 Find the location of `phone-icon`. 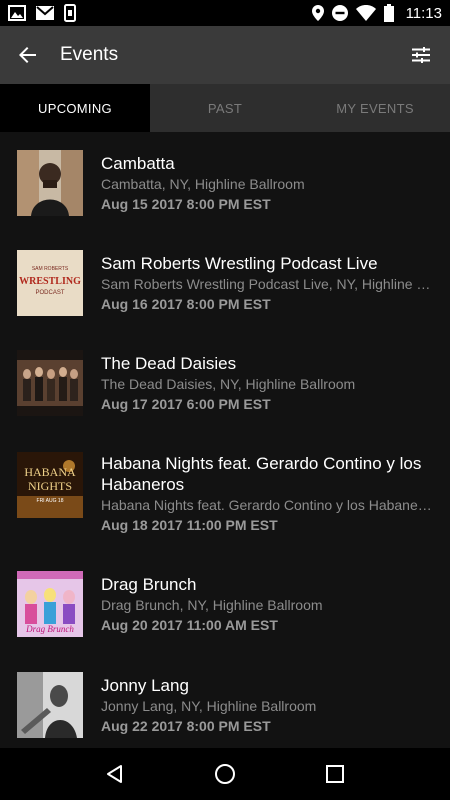

phone-icon is located at coordinates (70, 13).